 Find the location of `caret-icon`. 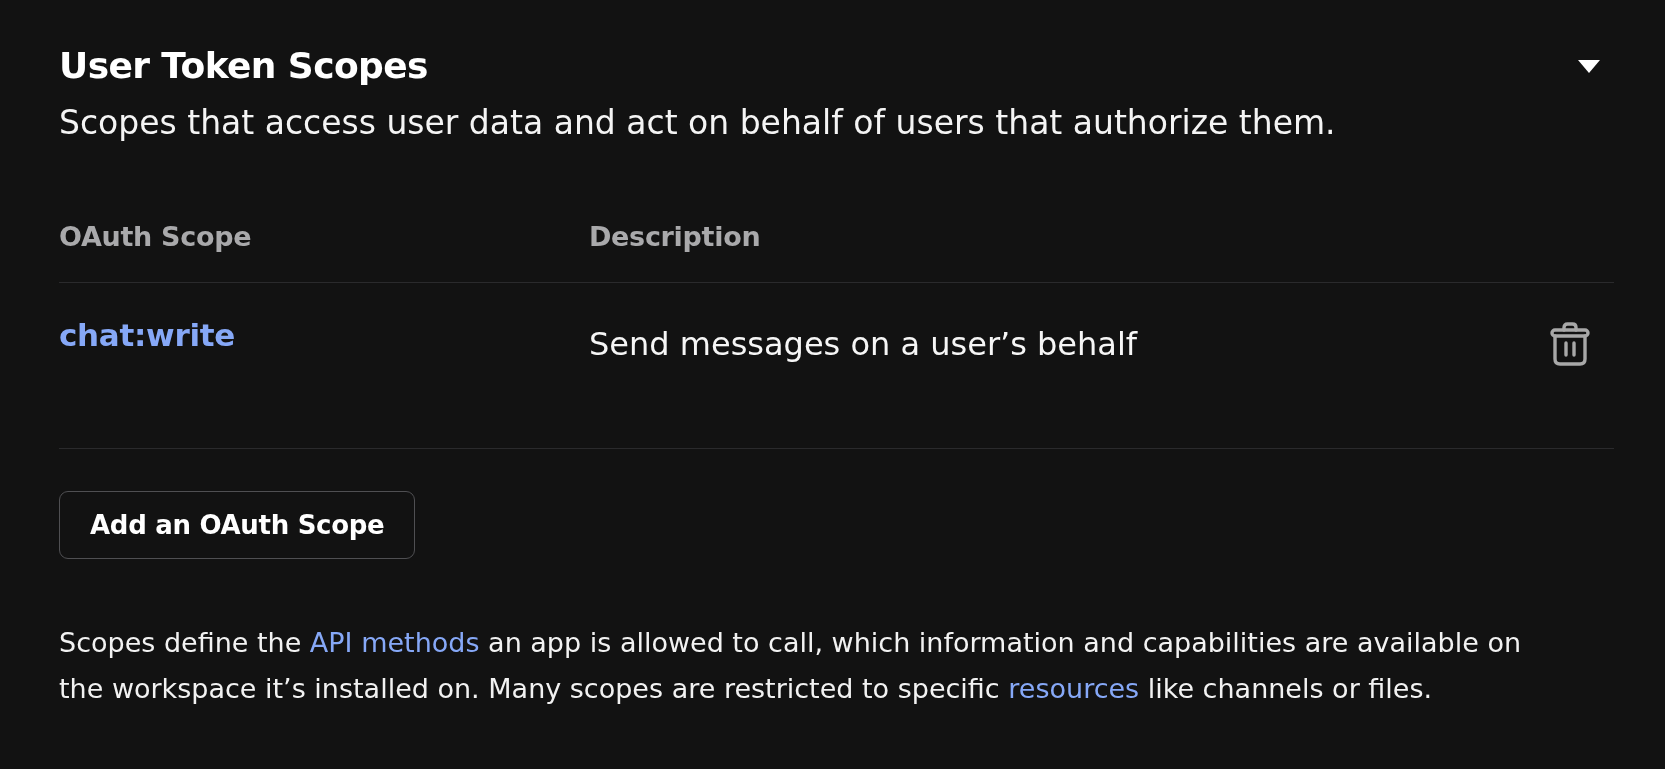

caret-icon is located at coordinates (1589, 66).